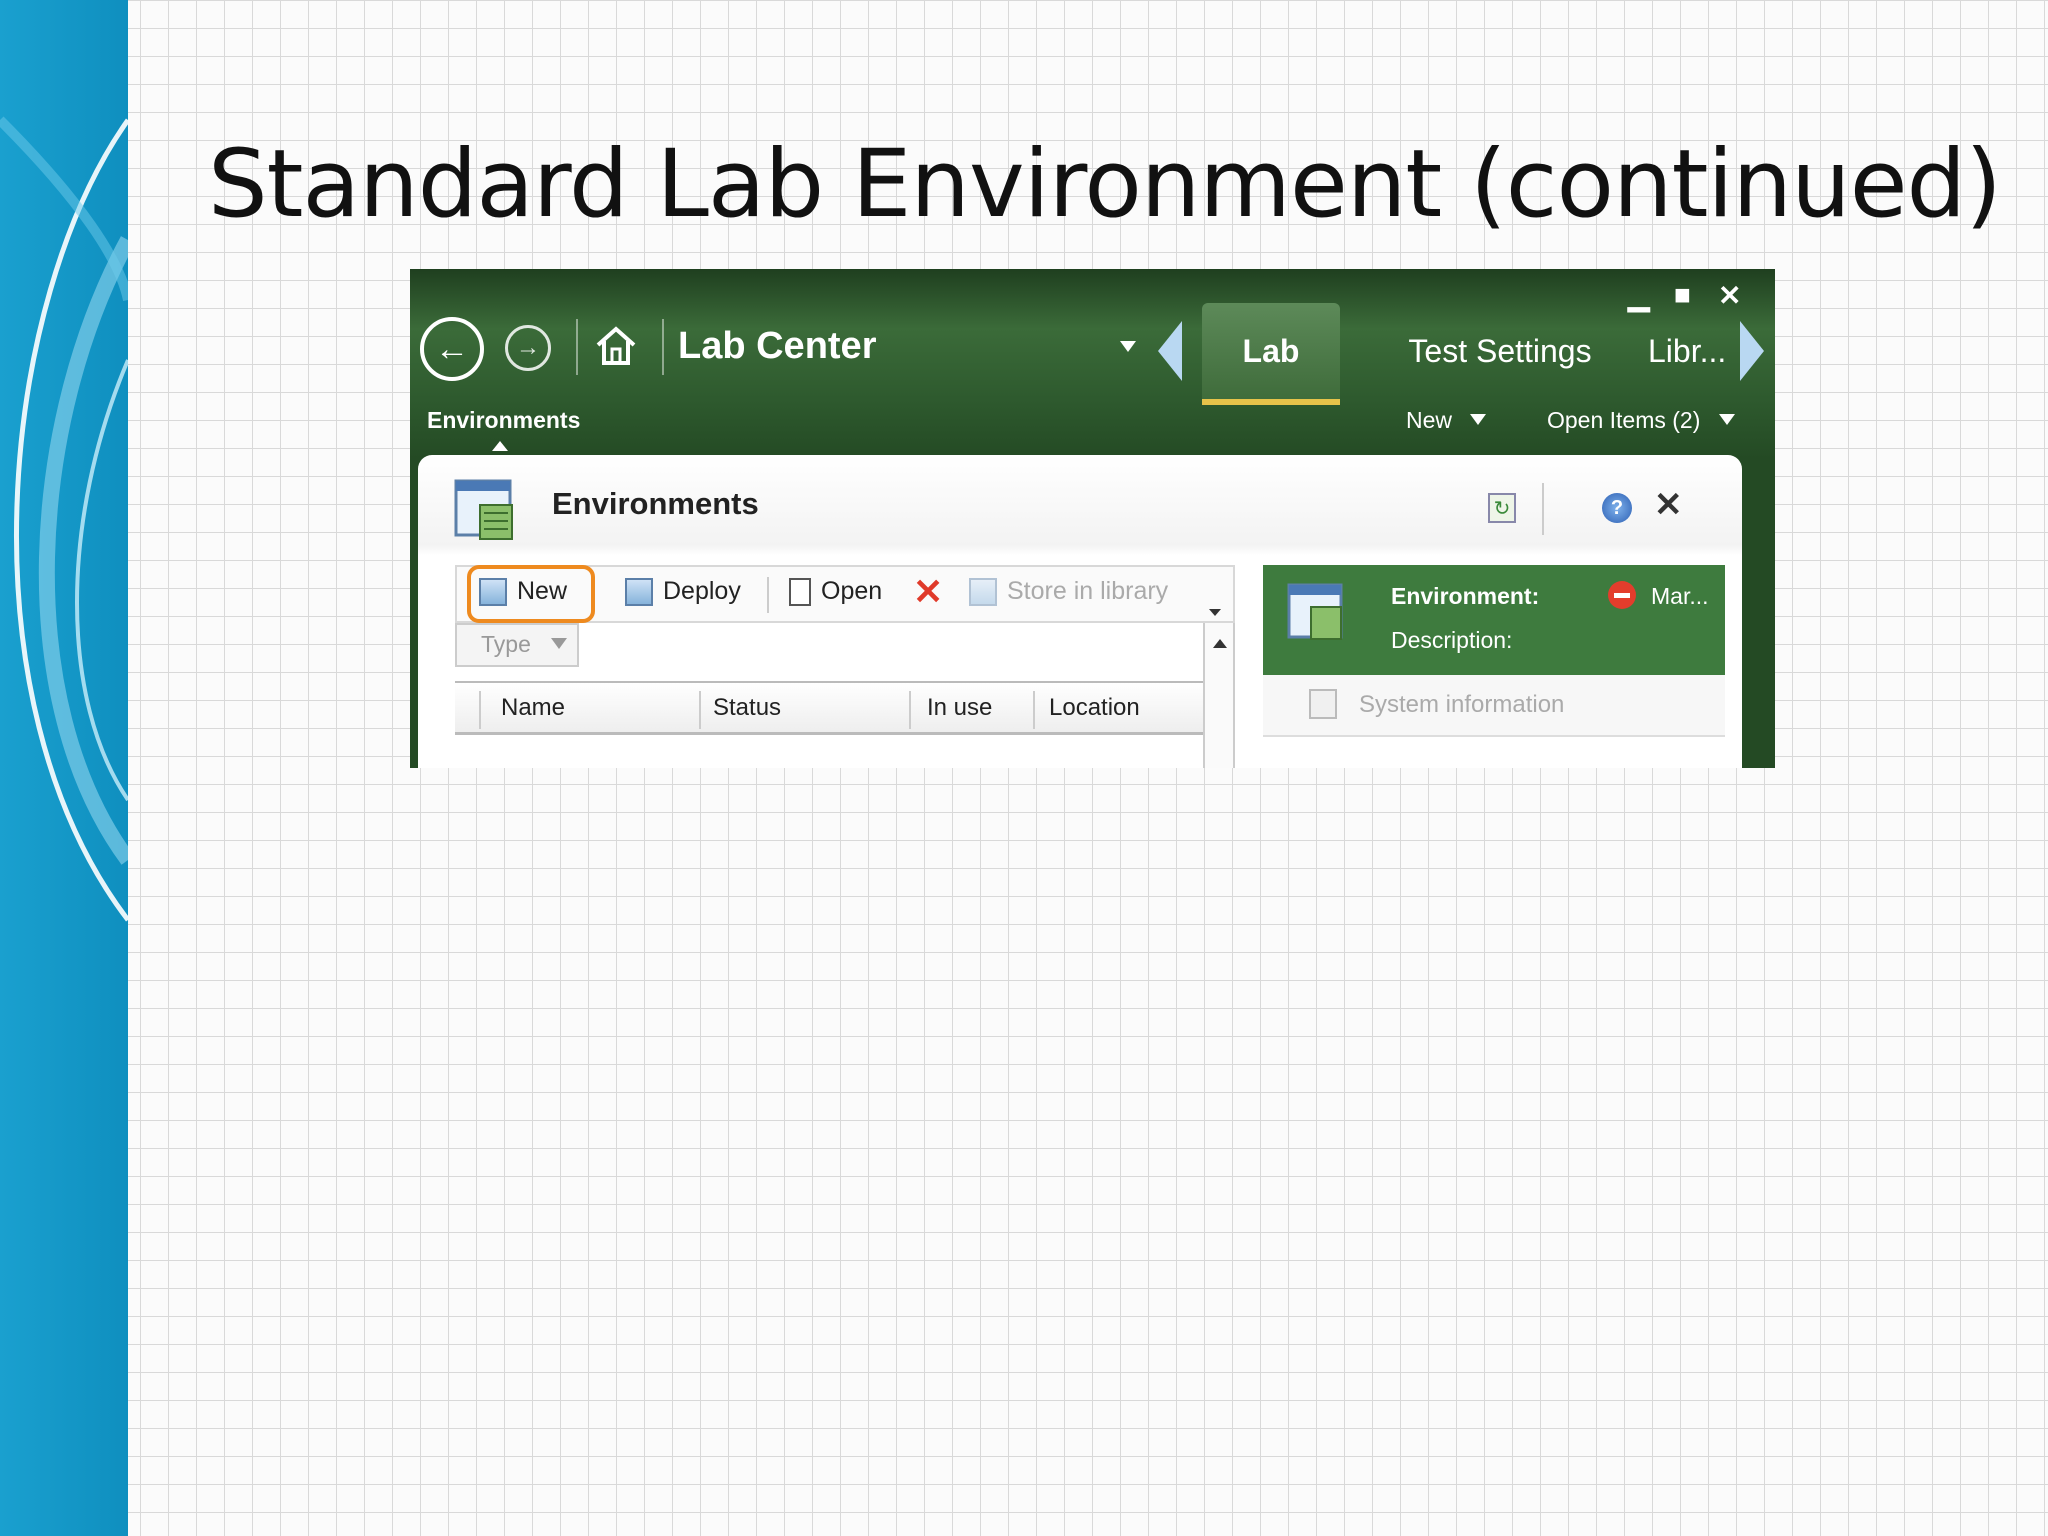  Describe the element at coordinates (1094, 708) in the screenshot. I see `column-location: Location` at that location.